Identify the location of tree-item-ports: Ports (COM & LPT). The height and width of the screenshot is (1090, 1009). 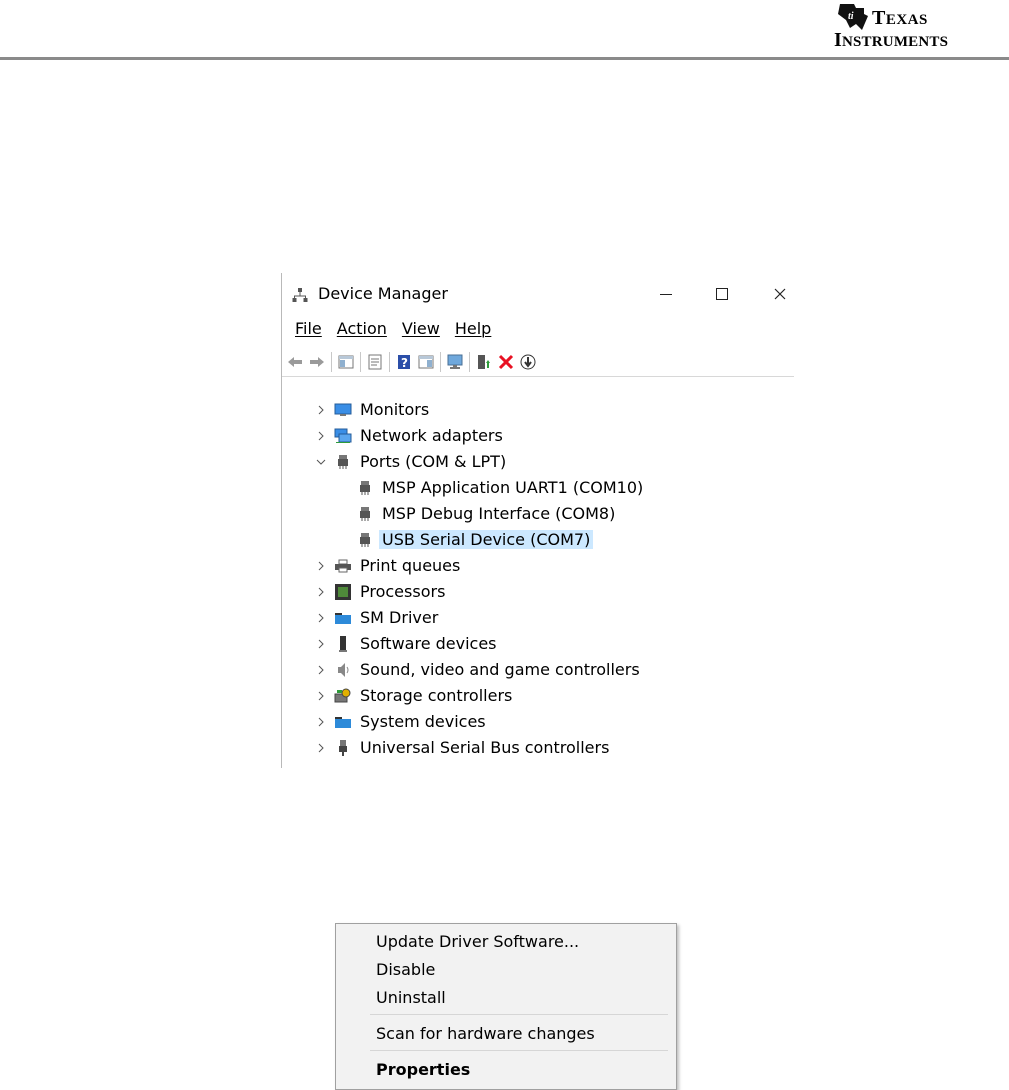
(538, 462).